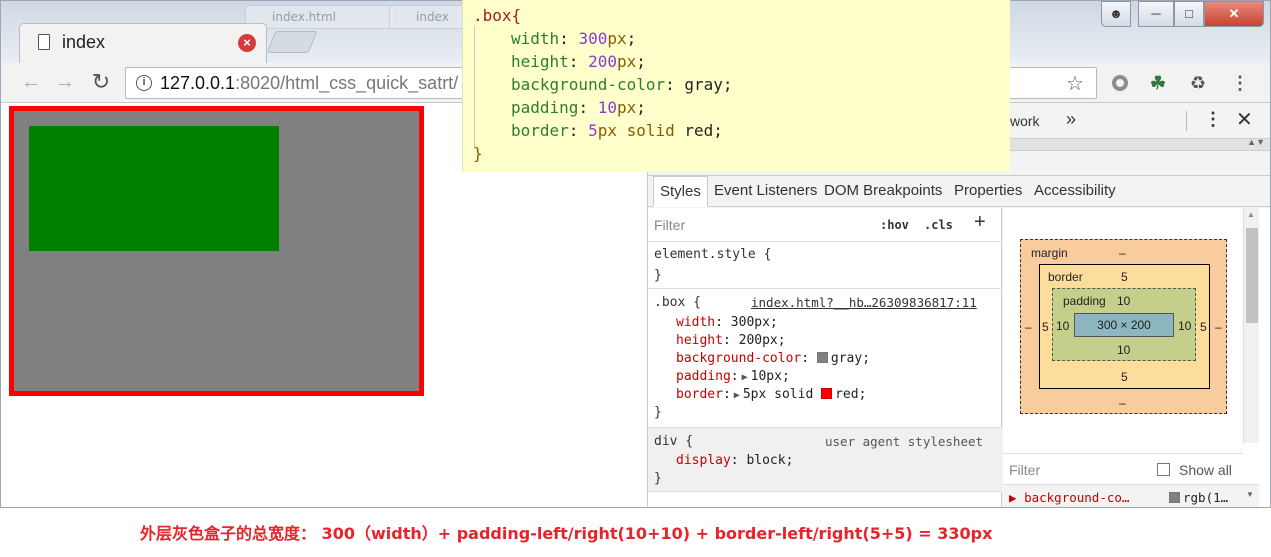  What do you see at coordinates (739, 358) in the screenshot?
I see `prop-name: background-color` at bounding box center [739, 358].